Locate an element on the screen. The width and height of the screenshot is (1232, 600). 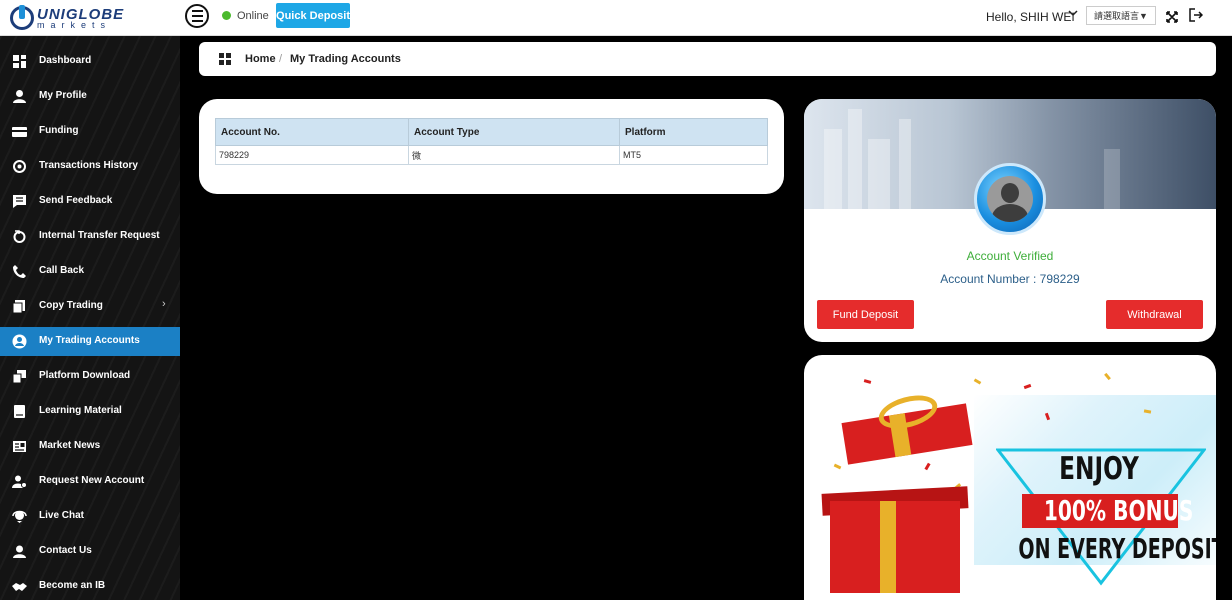
sidebar-item-label: Request New Account is located at coordinates (92, 480).